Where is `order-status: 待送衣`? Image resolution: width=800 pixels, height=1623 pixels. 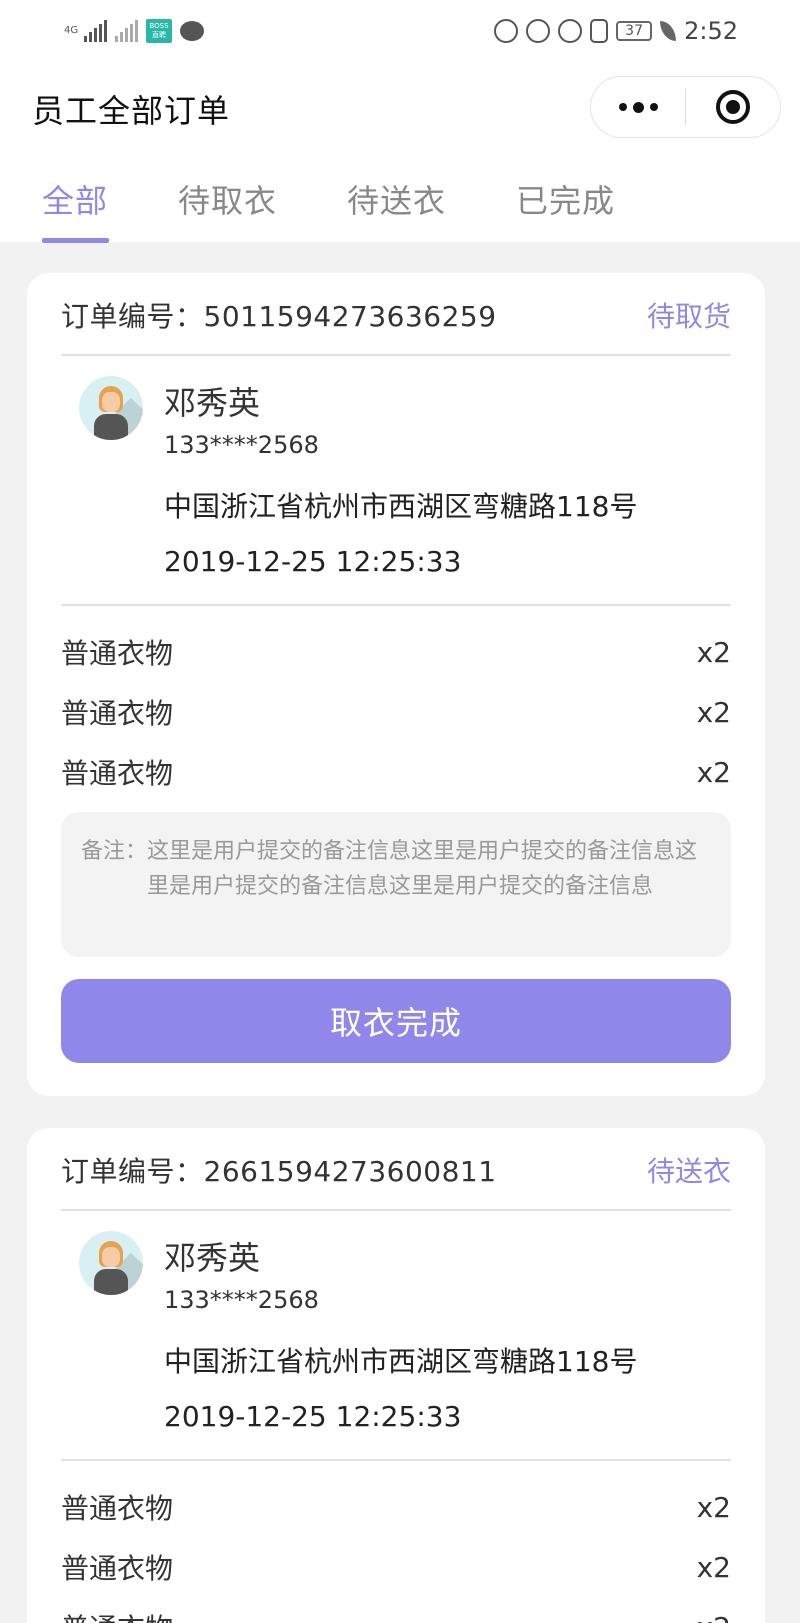 order-status: 待送衣 is located at coordinates (688, 1171).